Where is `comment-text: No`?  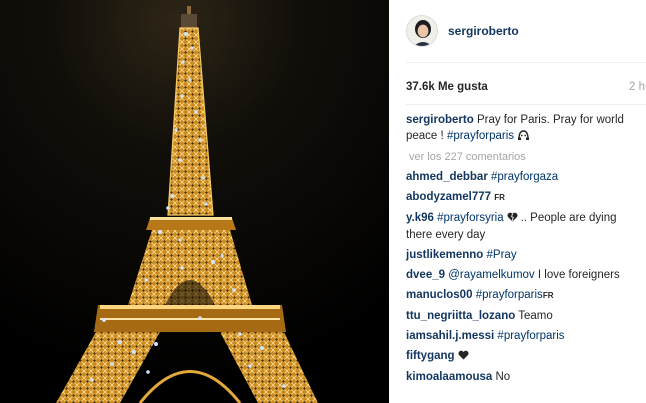 comment-text: No is located at coordinates (503, 377).